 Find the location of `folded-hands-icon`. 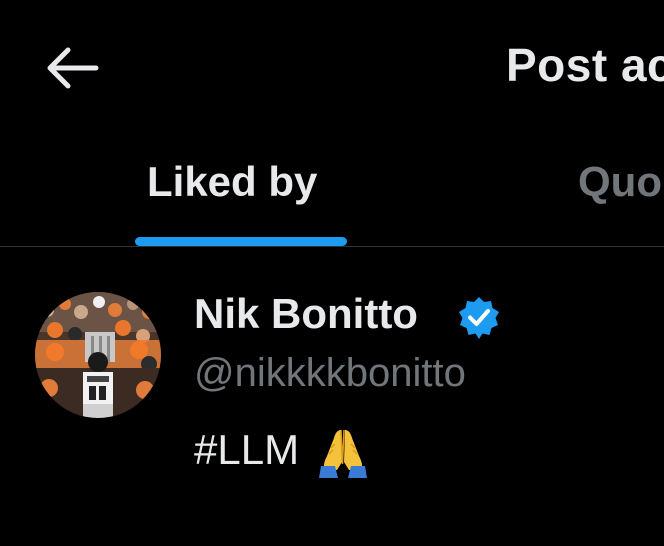

folded-hands-icon is located at coordinates (343, 453).